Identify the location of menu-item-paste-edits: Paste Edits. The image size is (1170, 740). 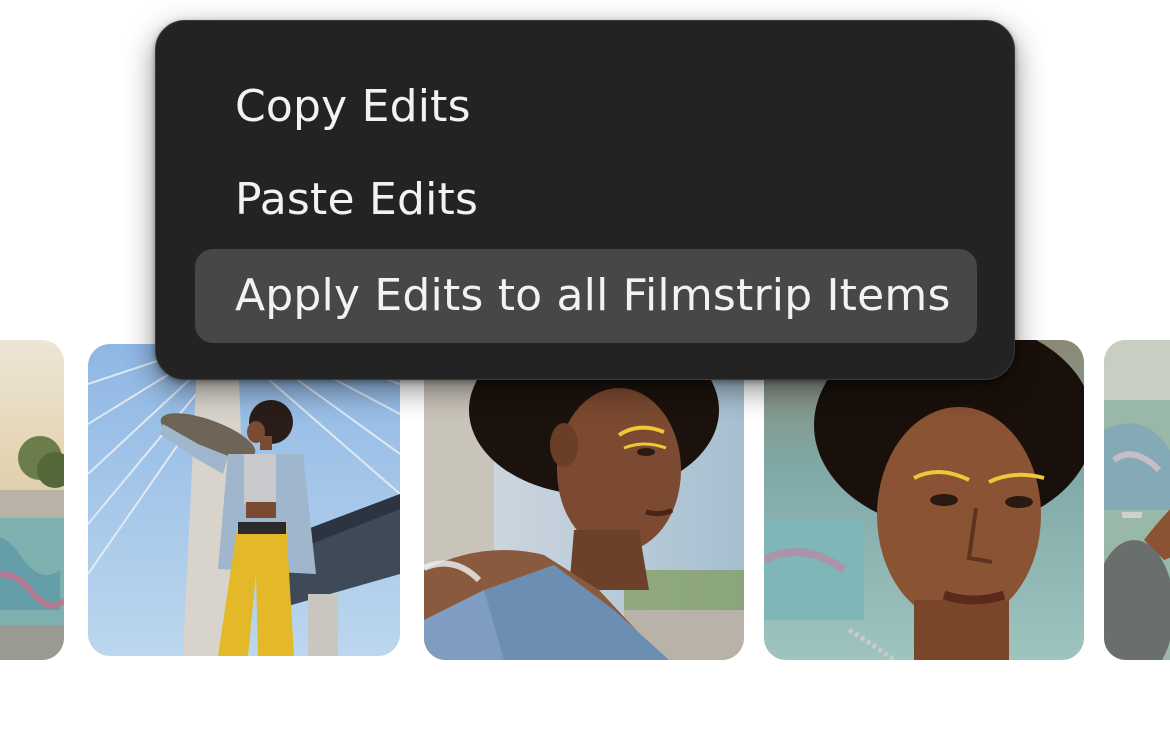
(586, 200).